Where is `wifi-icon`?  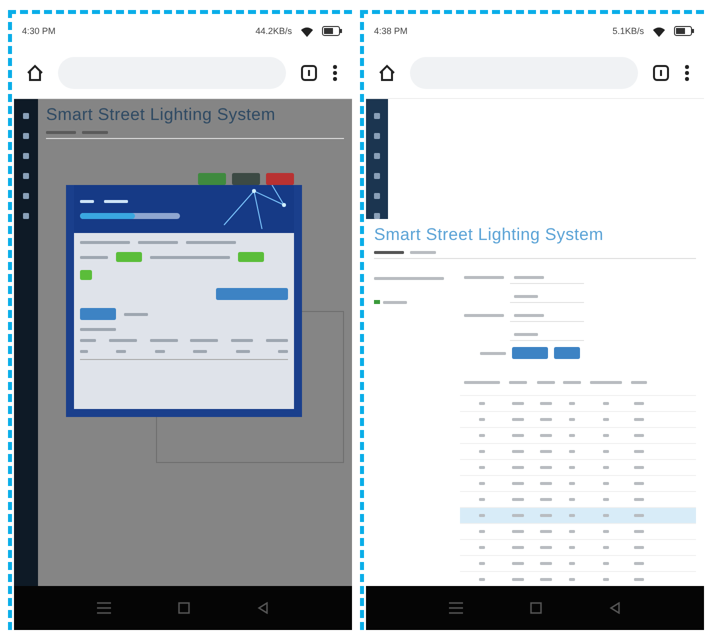
wifi-icon is located at coordinates (659, 31).